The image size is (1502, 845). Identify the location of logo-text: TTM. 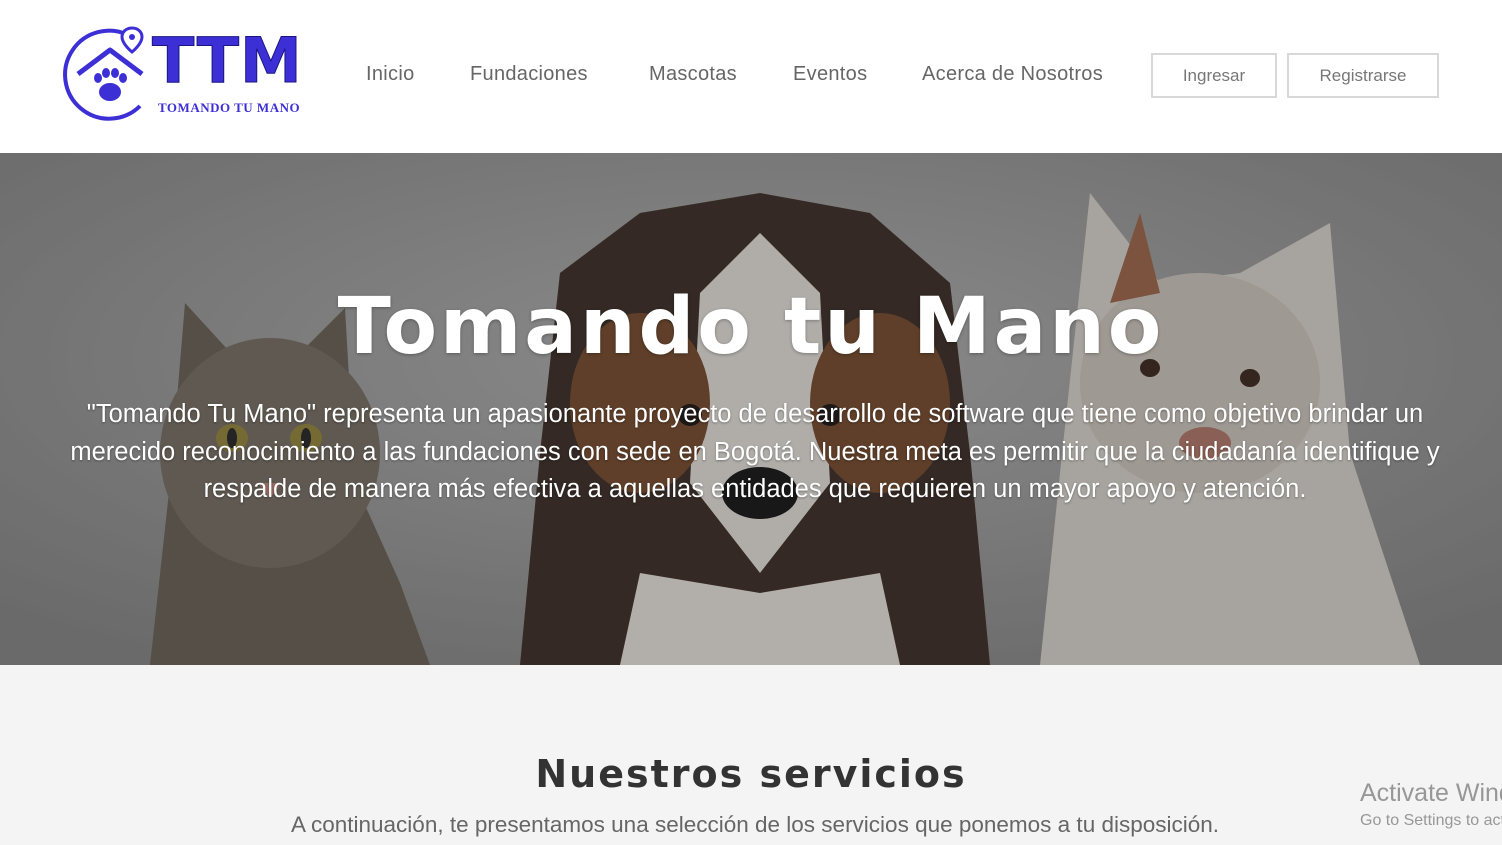
(227, 60).